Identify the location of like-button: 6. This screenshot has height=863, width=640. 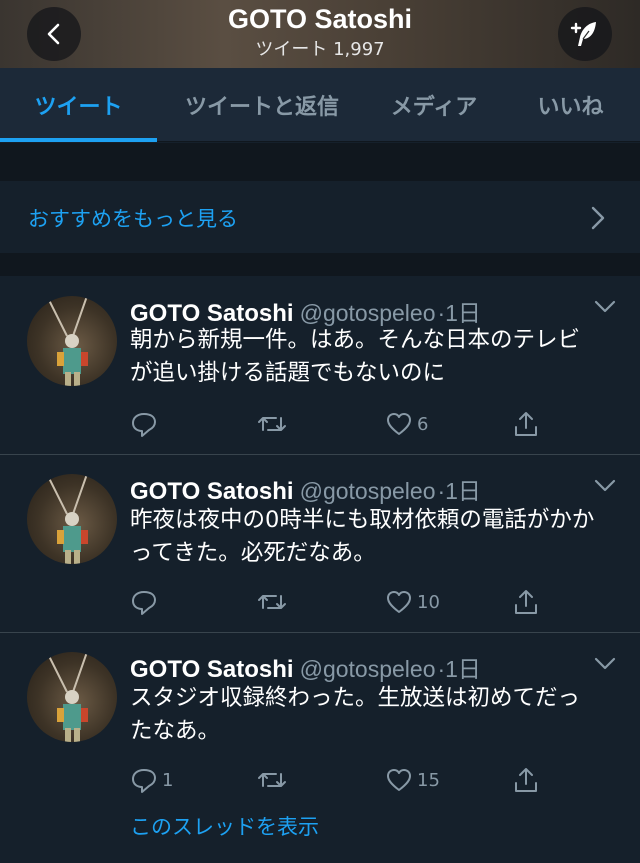
(406, 424).